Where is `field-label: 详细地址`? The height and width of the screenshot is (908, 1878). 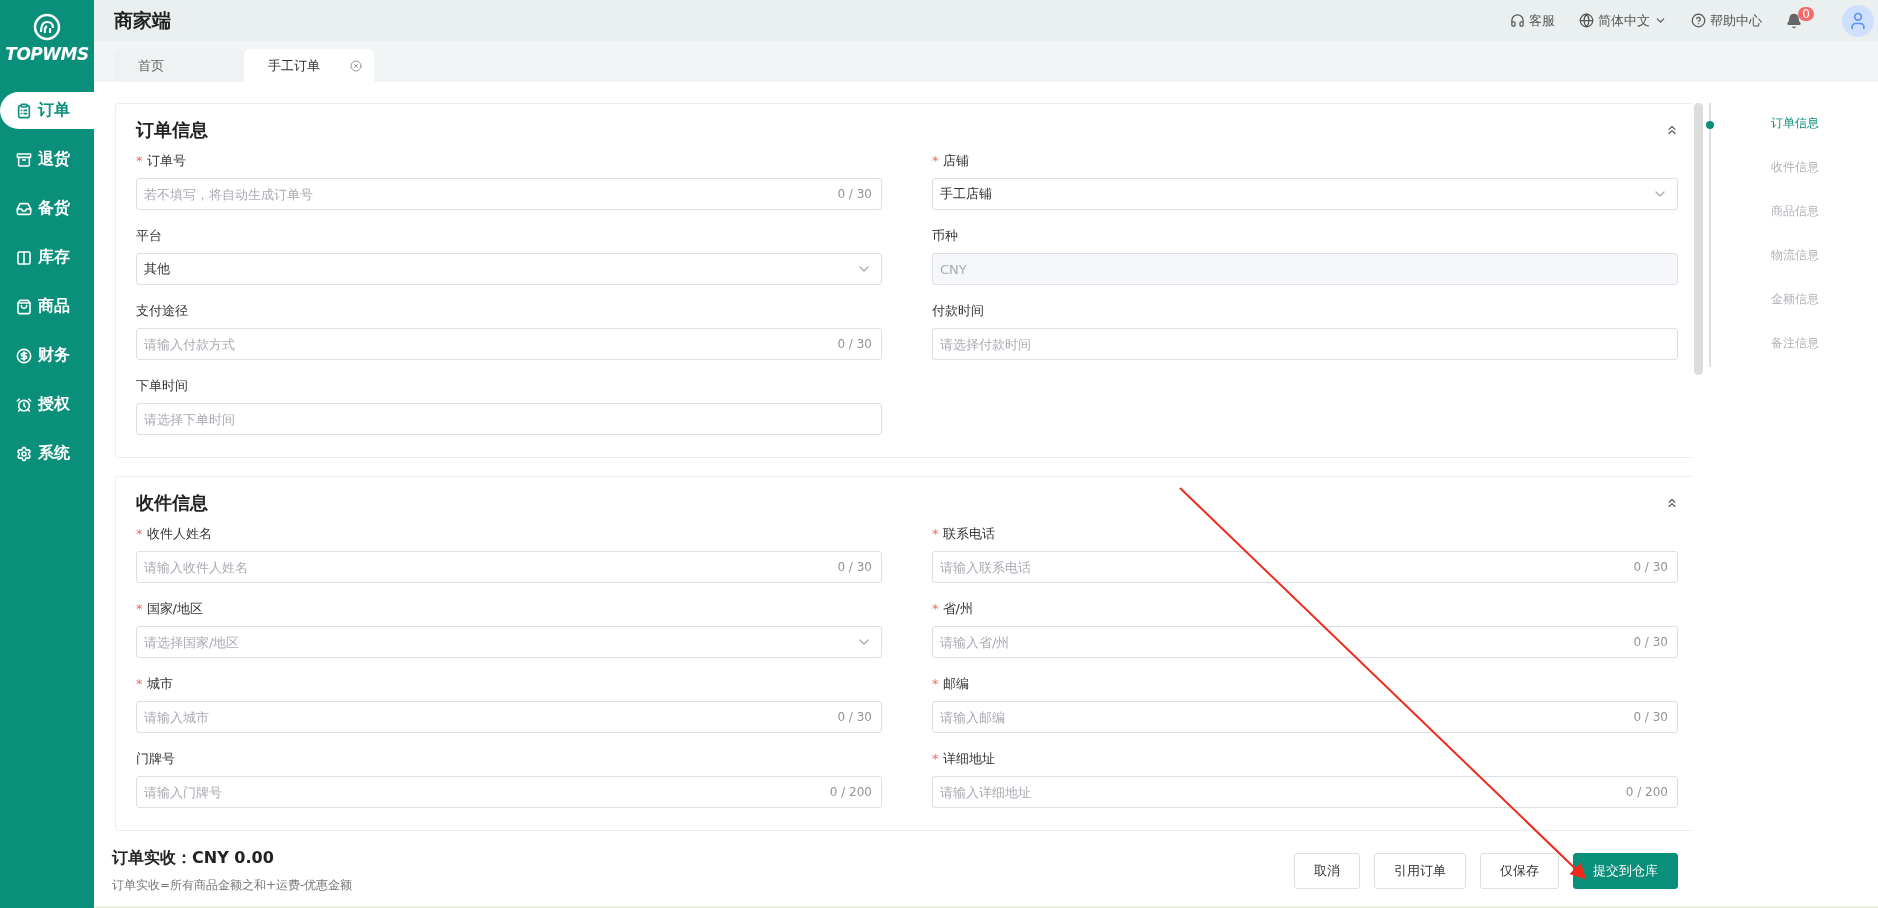
field-label: 详细地址 is located at coordinates (968, 758).